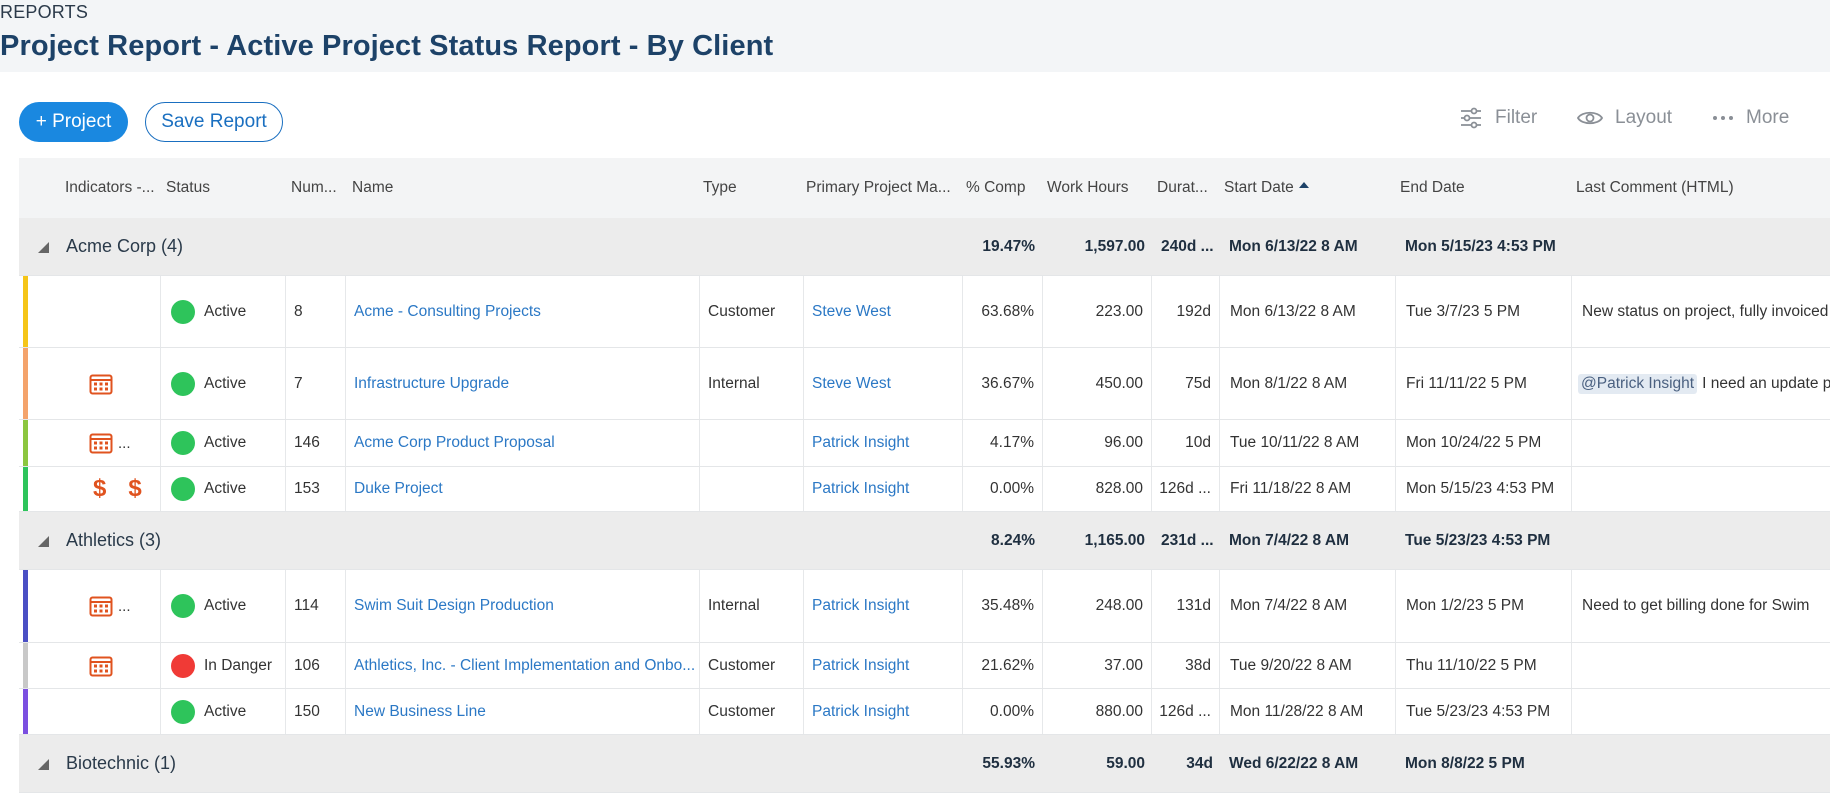 This screenshot has height=795, width=1830. I want to click on sort-ascending-icon, so click(1303, 184).